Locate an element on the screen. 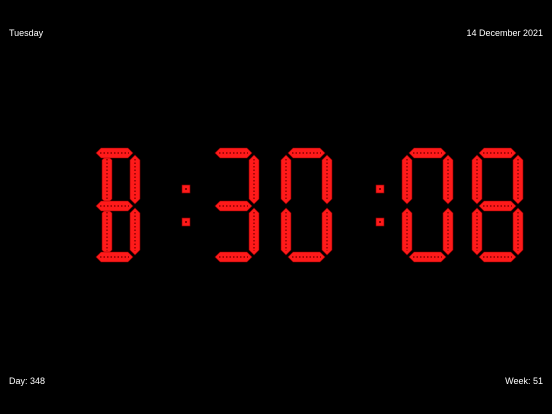 The image size is (552, 414). day-of-year-label: Day: 348 is located at coordinates (27, 381).